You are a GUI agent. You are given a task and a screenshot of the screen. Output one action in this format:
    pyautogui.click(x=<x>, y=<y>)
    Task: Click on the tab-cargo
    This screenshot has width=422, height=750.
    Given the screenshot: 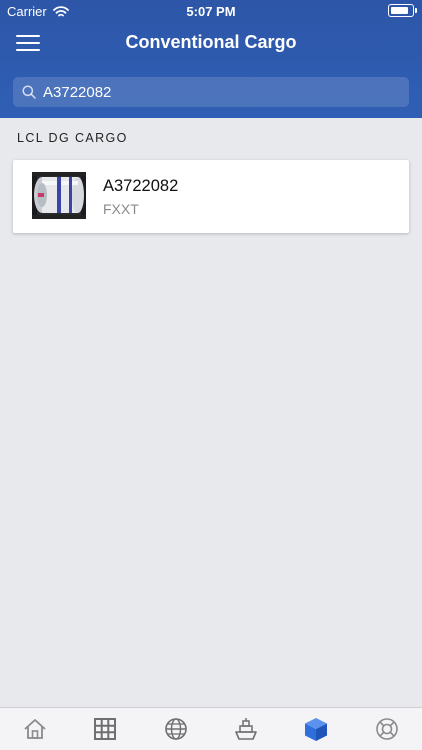 What is the action you would take?
    pyautogui.click(x=316, y=729)
    